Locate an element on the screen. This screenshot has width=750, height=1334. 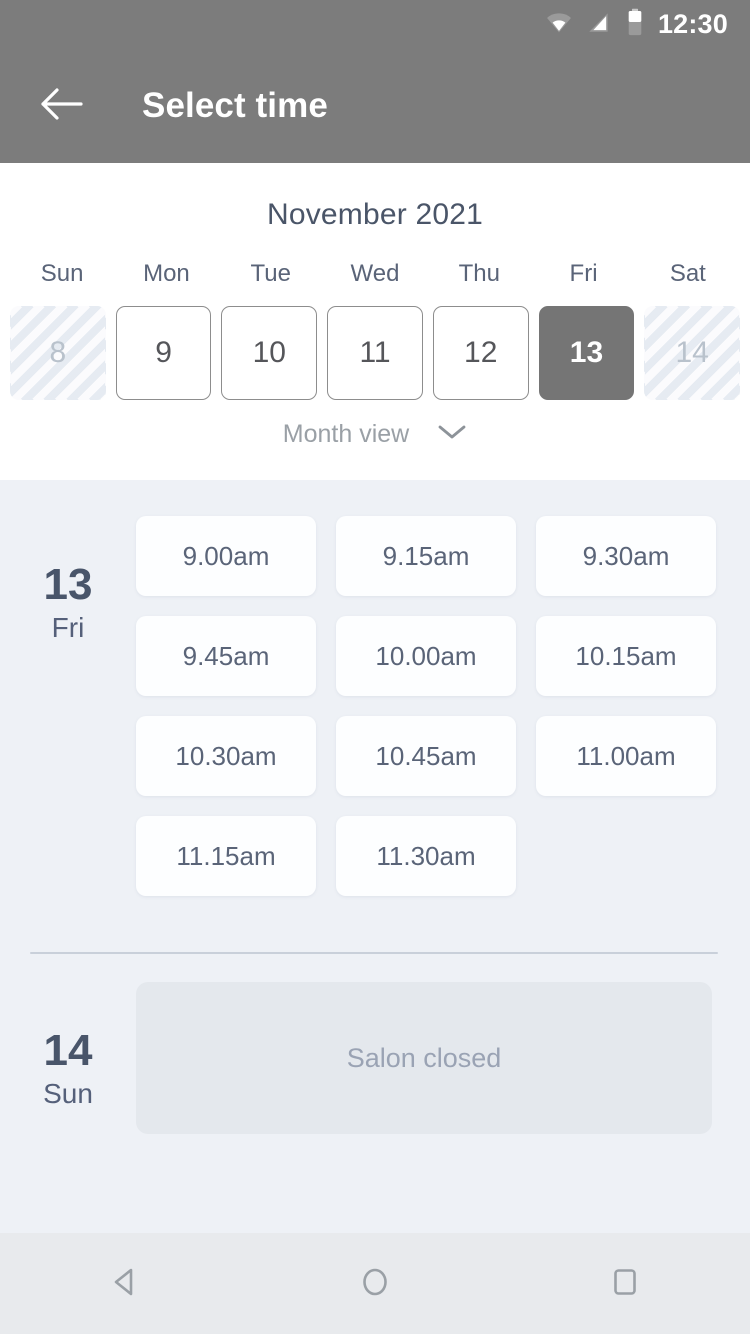
weekday-label-wed: Wed is located at coordinates (375, 273).